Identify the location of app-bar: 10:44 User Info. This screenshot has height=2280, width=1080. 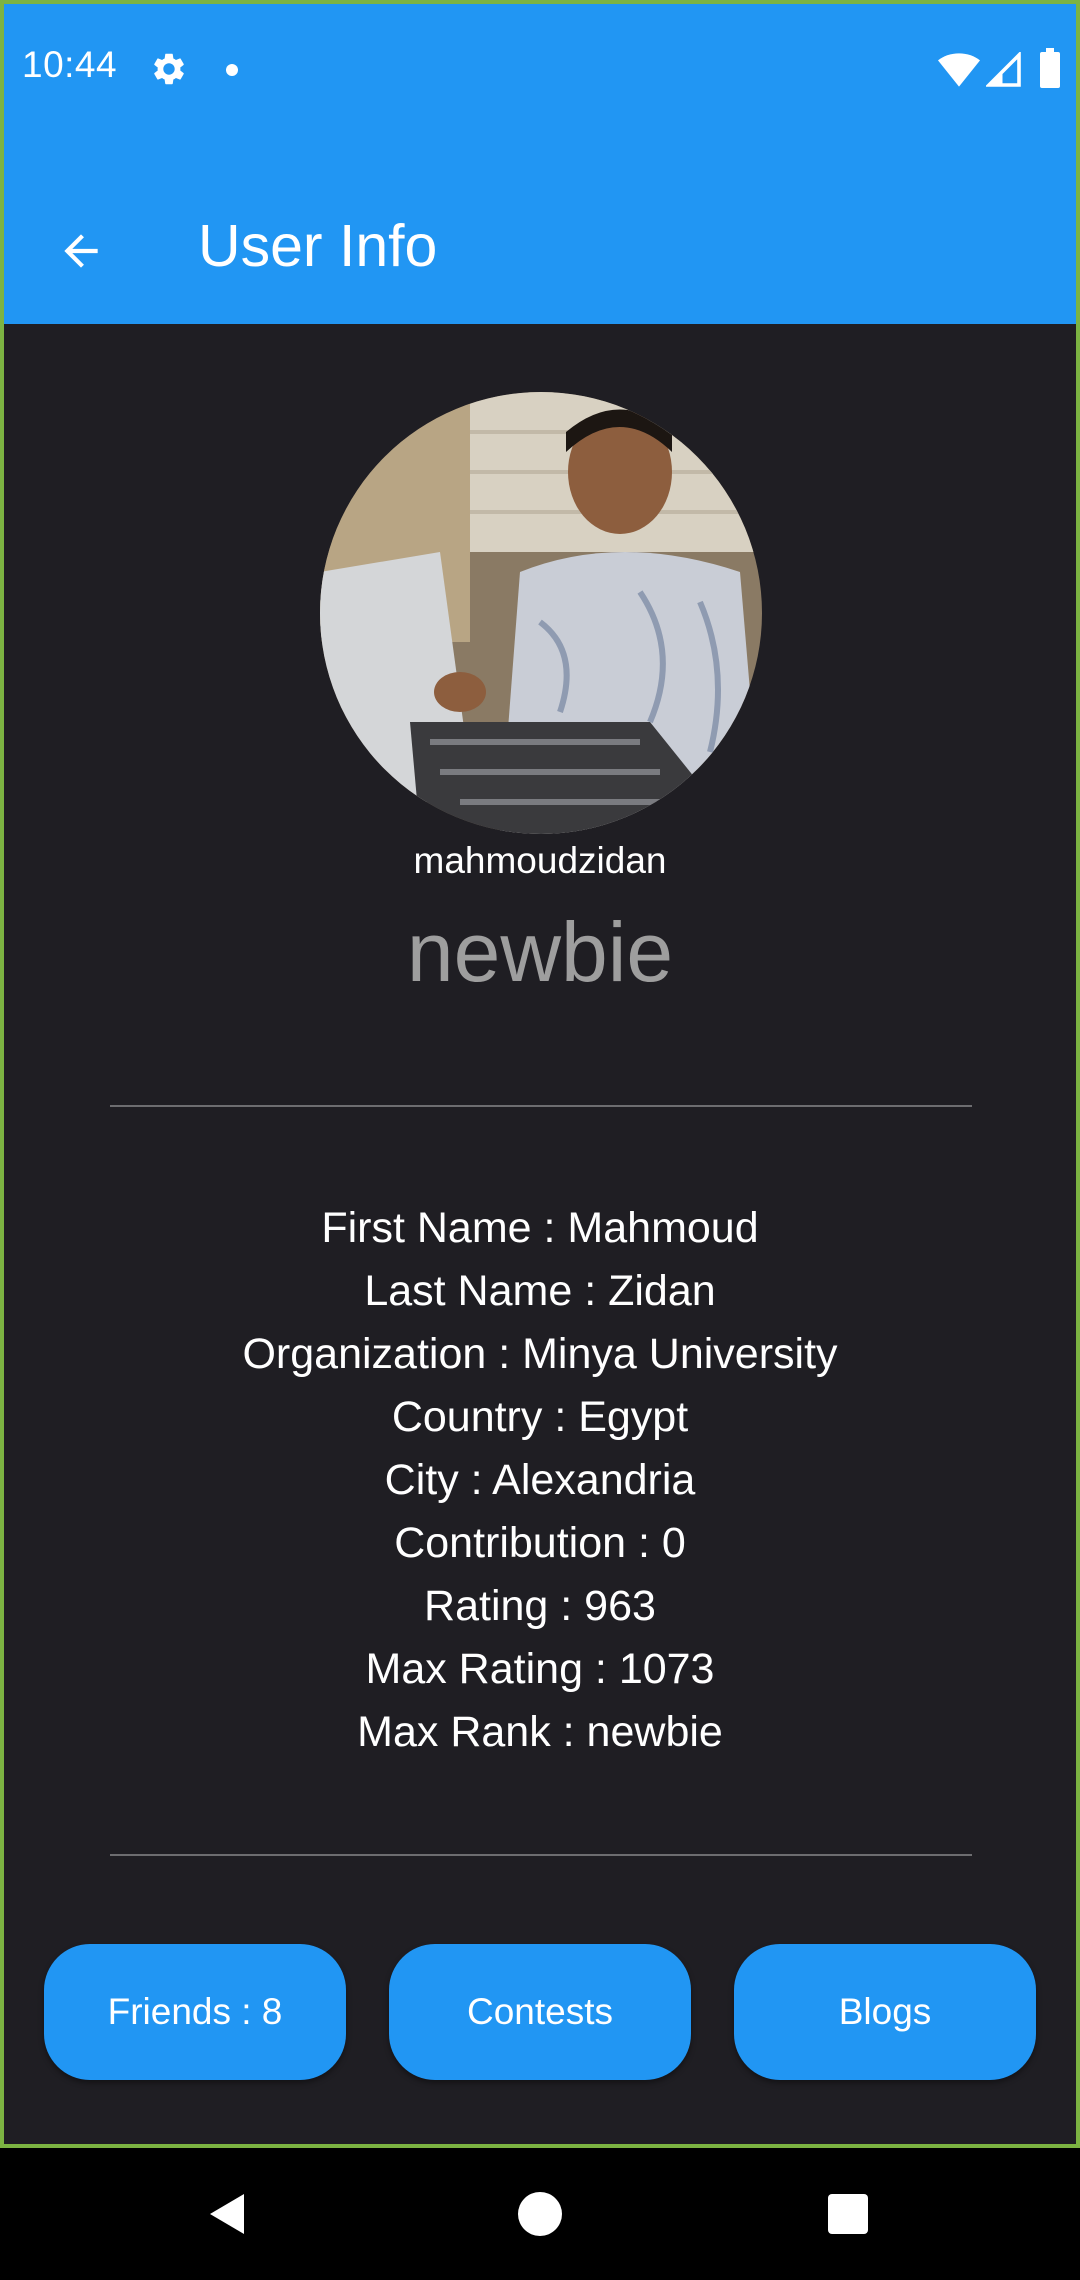
(540, 164).